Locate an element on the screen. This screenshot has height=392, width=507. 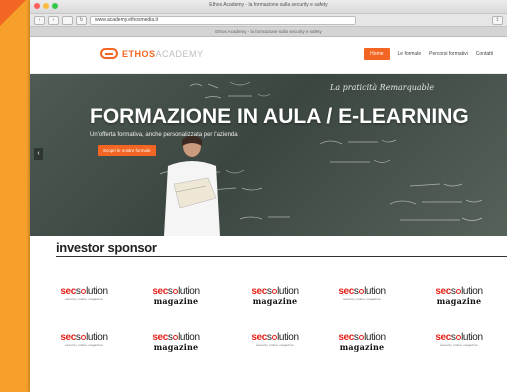
chalk-heading-text: La praticità Remarquable is located at coordinates (381, 87).